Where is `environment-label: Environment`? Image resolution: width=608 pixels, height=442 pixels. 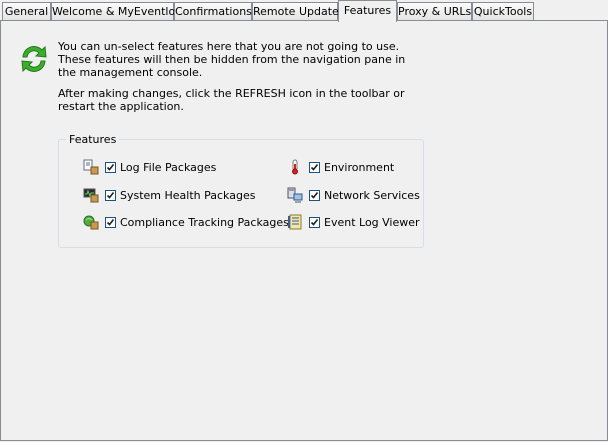
environment-label: Environment is located at coordinates (359, 167).